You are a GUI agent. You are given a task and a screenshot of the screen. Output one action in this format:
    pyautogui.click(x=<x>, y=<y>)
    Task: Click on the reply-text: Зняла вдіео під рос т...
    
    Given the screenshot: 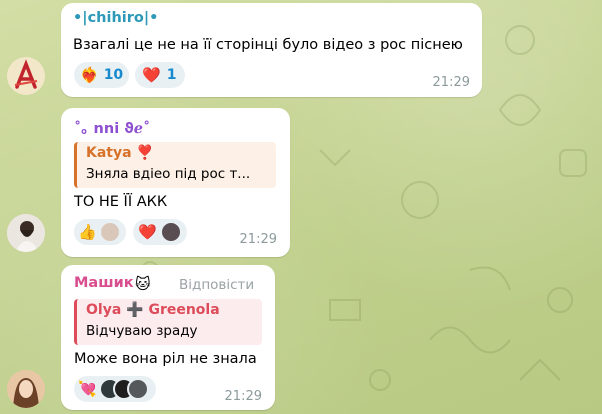 What is the action you would take?
    pyautogui.click(x=168, y=174)
    